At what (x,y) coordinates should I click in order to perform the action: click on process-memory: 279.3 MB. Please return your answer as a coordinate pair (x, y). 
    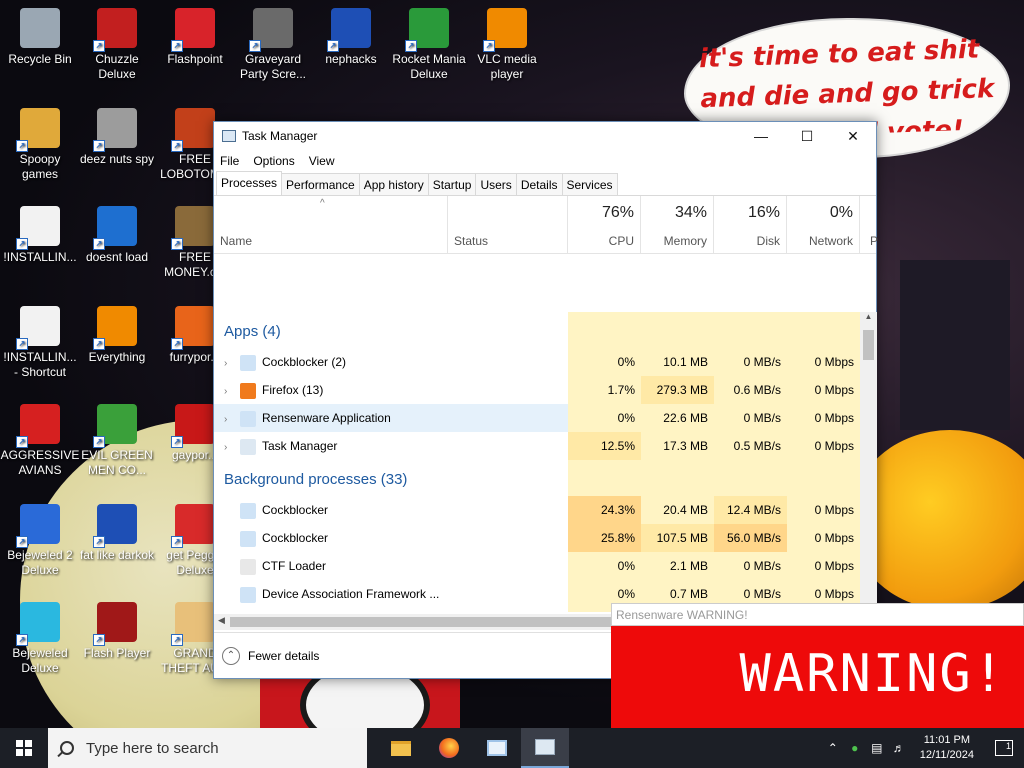
    Looking at the image, I should click on (677, 390).